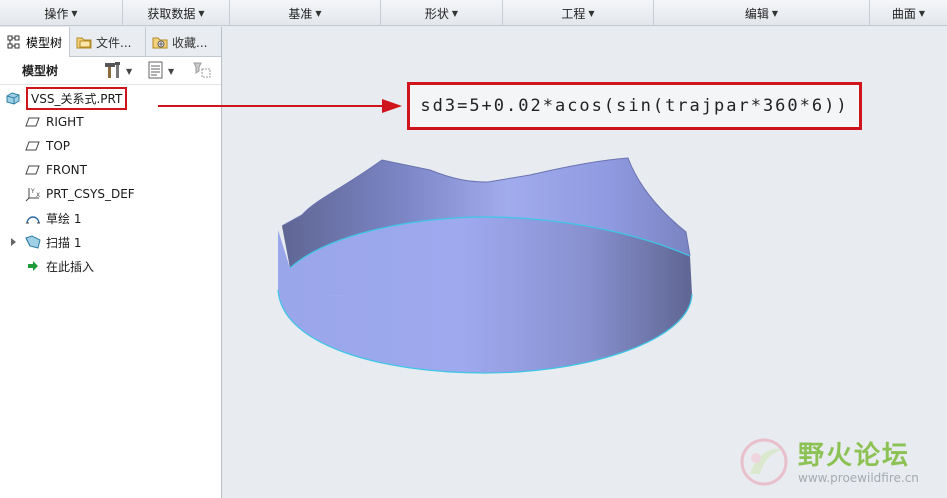  I want to click on forum-name: 野火论坛, so click(854, 456).